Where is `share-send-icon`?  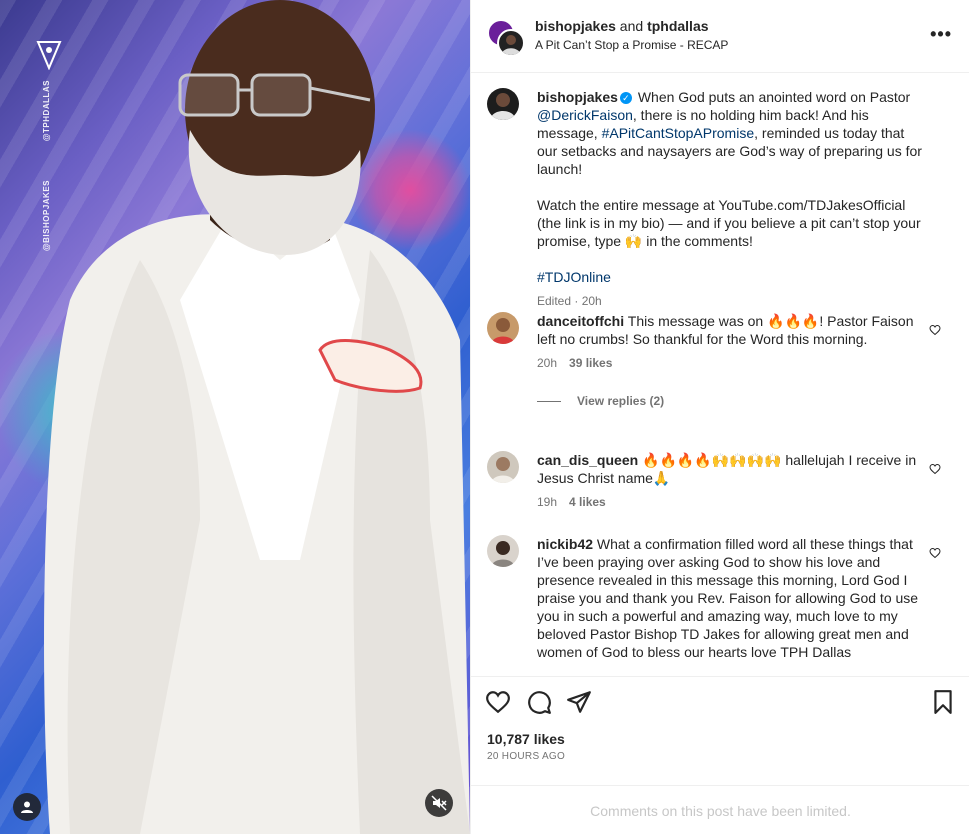
share-send-icon is located at coordinates (579, 702).